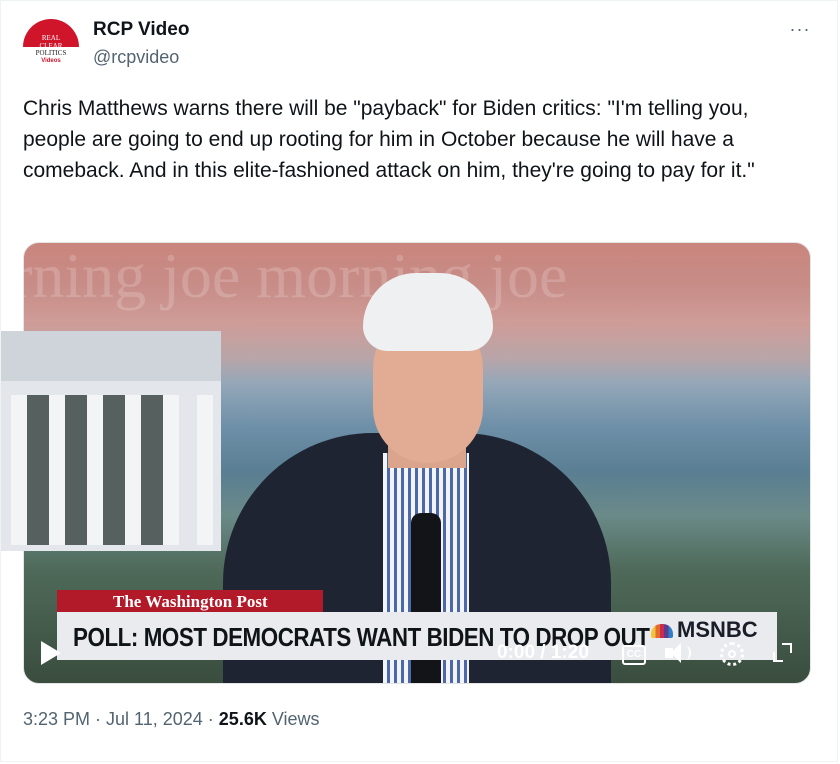 The height and width of the screenshot is (764, 840). What do you see at coordinates (190, 602) in the screenshot?
I see `washington-post-label: The Washington Post` at bounding box center [190, 602].